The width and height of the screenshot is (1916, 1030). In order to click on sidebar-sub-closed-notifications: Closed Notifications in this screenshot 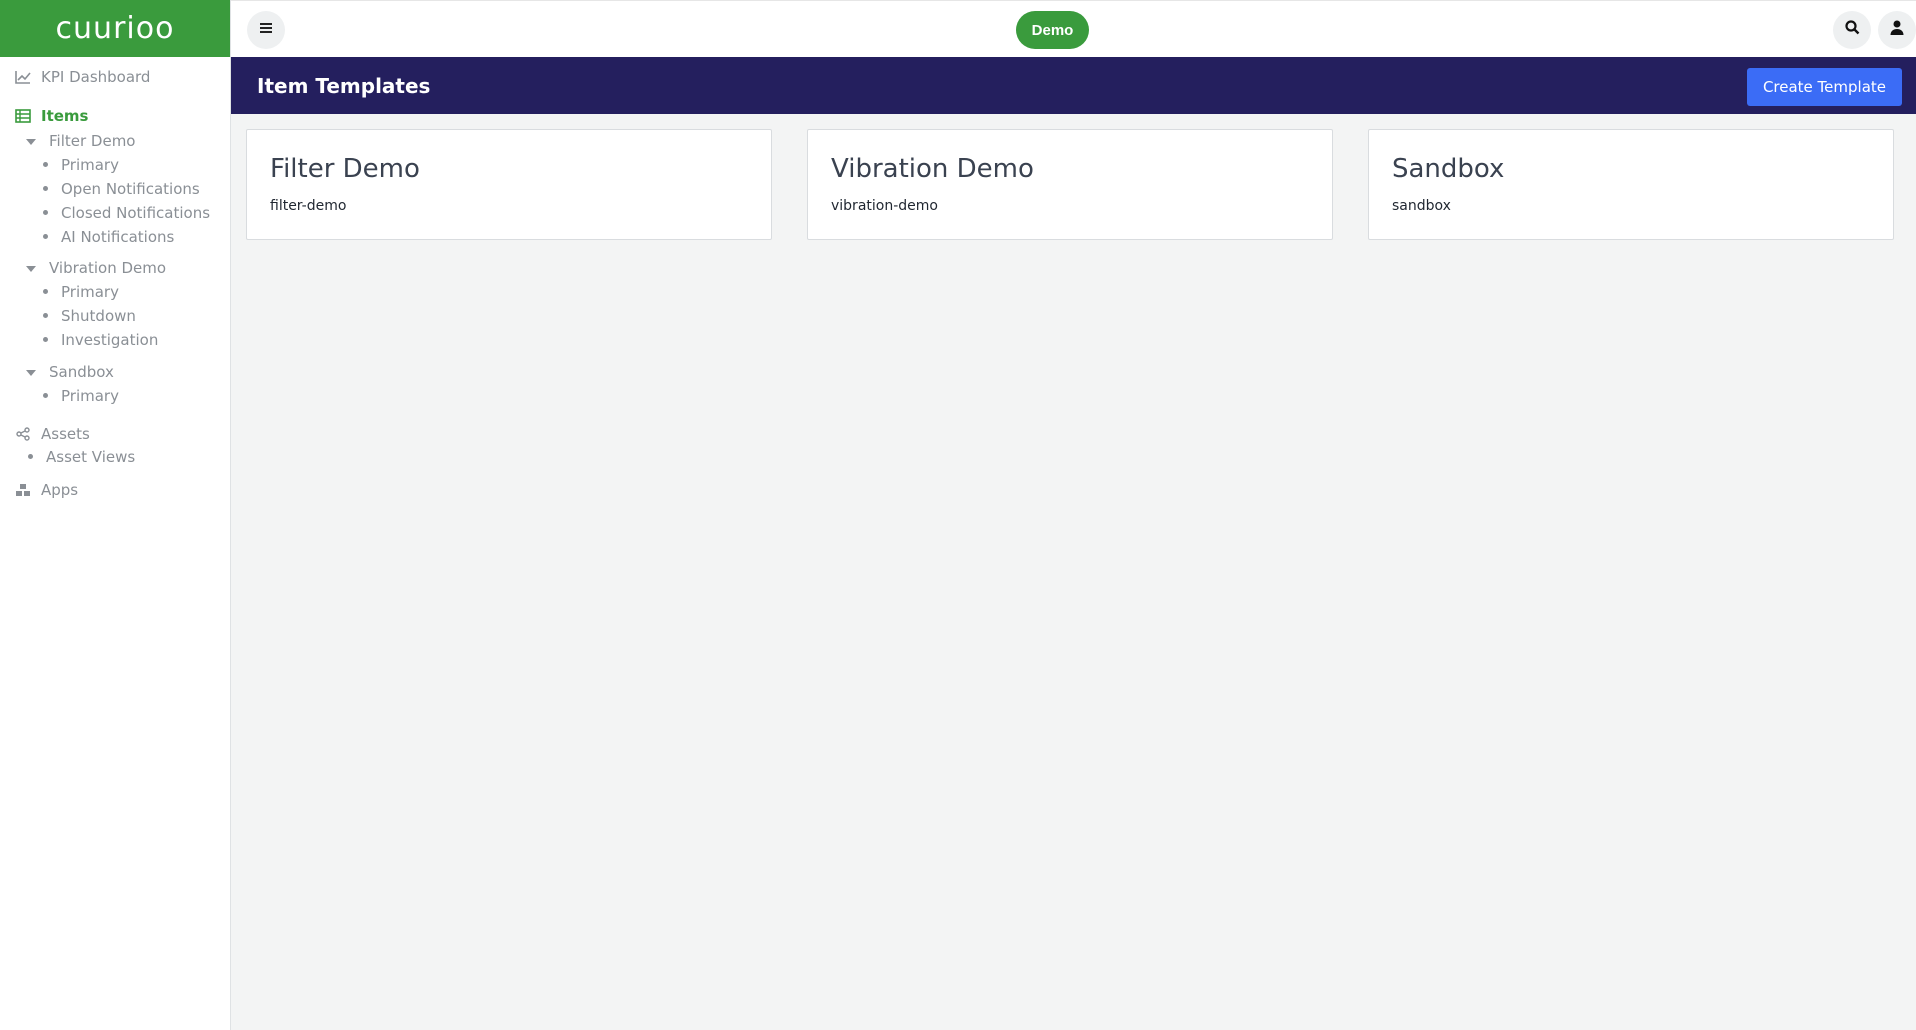, I will do `click(135, 213)`.